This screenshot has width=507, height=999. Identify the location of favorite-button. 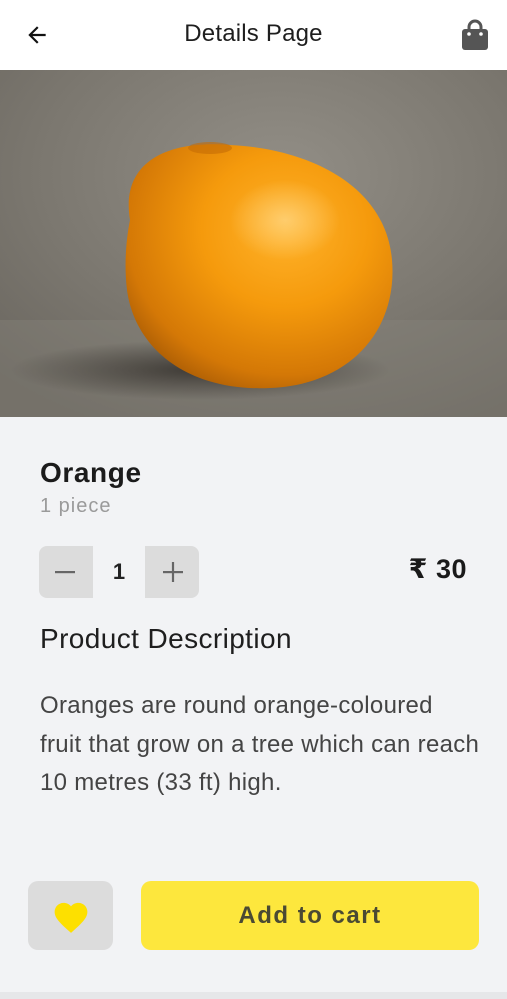
(70, 915).